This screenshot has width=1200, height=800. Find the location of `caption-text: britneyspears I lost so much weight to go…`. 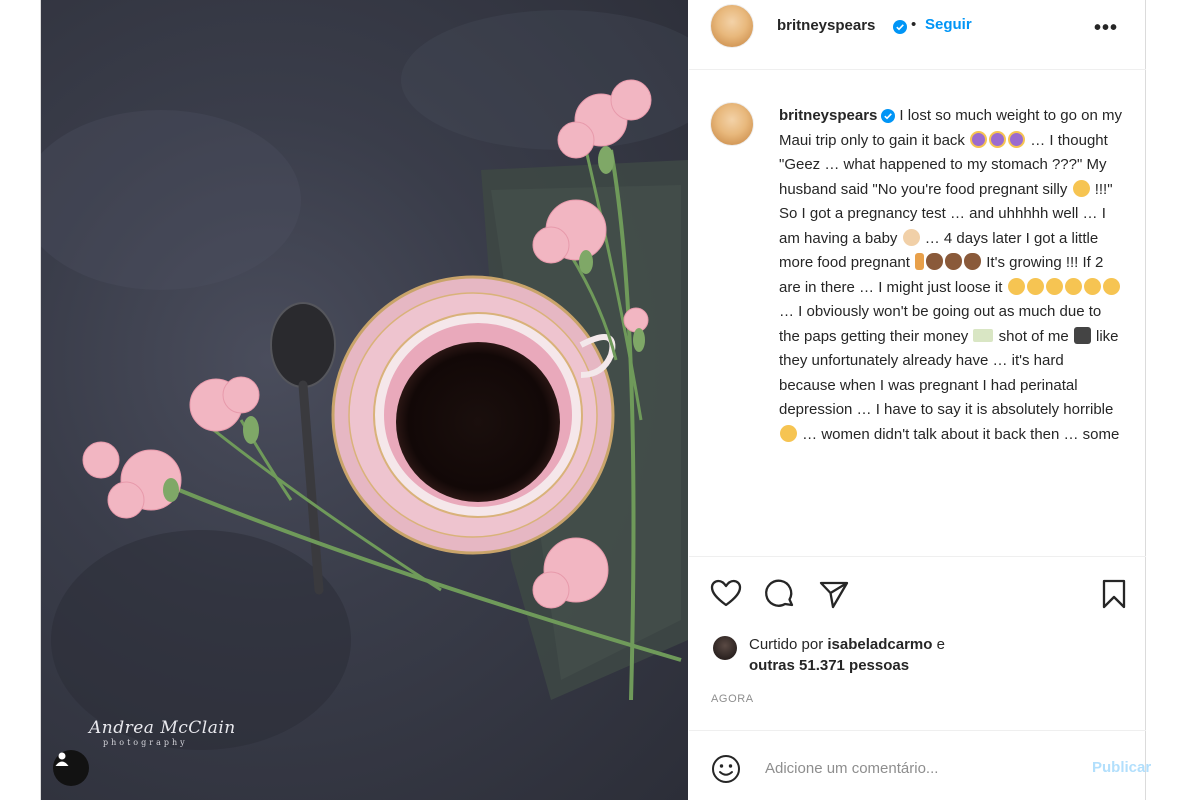

caption-text: britneyspears I lost so much weight to go… is located at coordinates (951, 275).